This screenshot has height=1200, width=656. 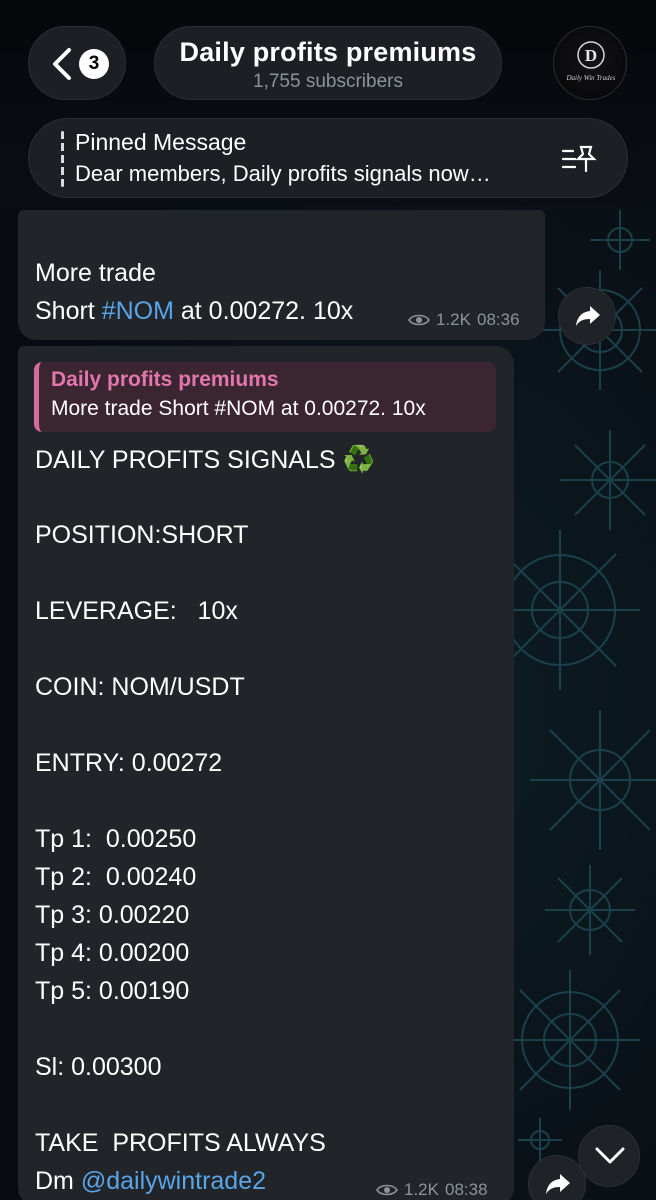 What do you see at coordinates (238, 408) in the screenshot?
I see `reply-text: More trade Short #NOM at 0.00272. 10x` at bounding box center [238, 408].